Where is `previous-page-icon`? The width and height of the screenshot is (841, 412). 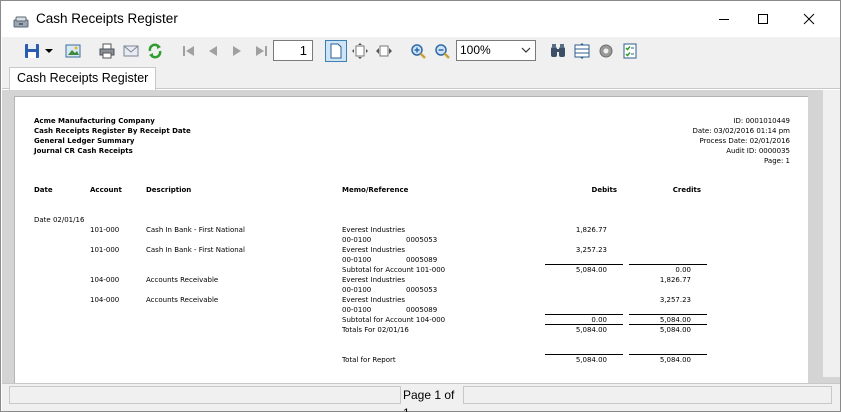 previous-page-icon is located at coordinates (213, 51).